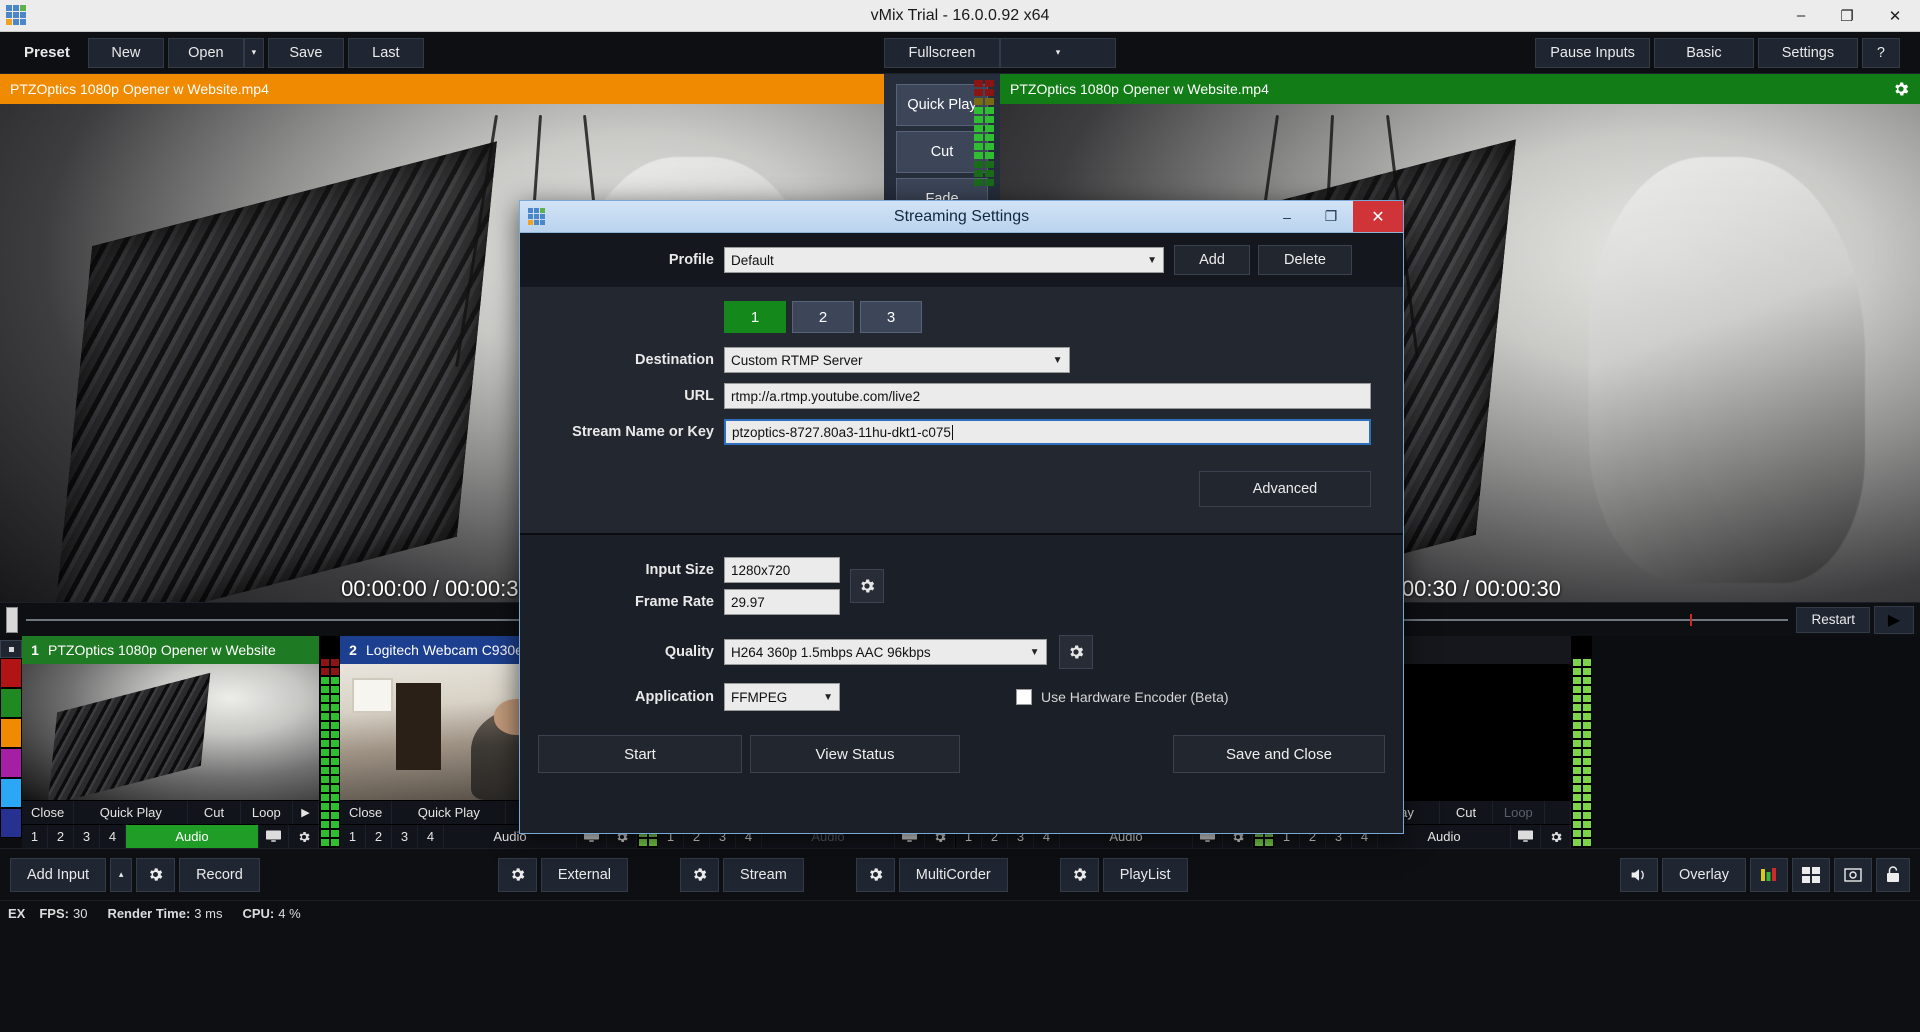 The height and width of the screenshot is (1032, 1920). I want to click on preset-last-button: Last, so click(385, 52).